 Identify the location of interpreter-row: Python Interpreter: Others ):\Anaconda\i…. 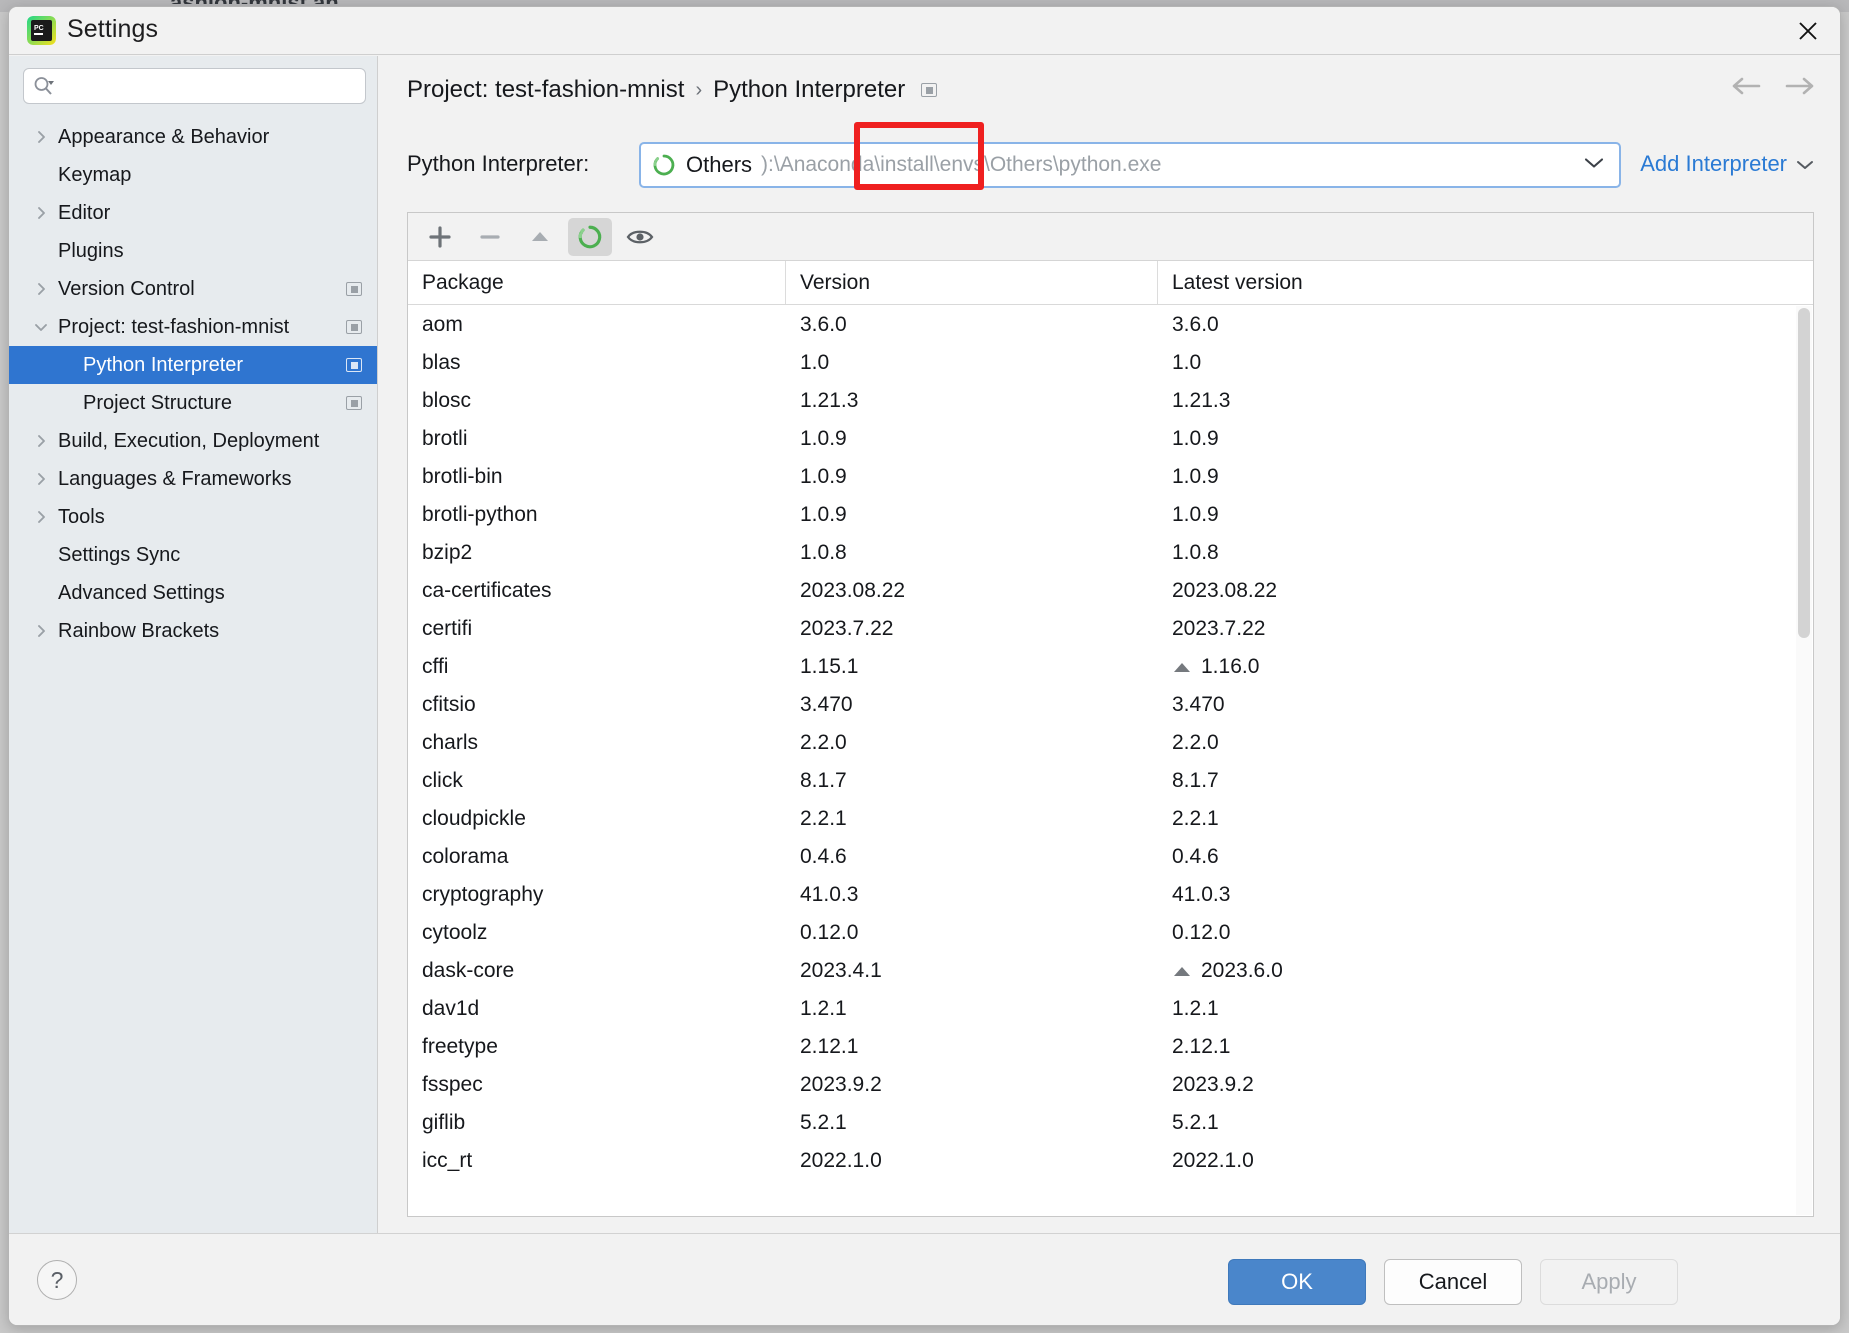
(1110, 156).